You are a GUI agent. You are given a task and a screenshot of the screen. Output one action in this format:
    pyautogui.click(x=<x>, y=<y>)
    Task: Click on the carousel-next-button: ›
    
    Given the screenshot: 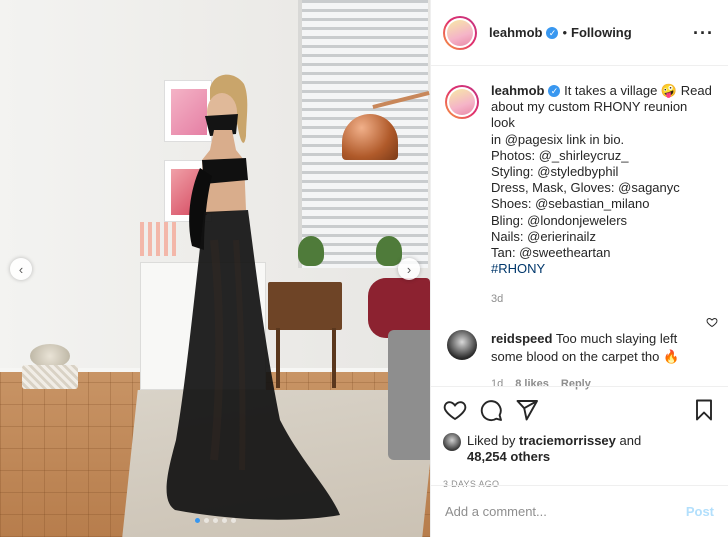 What is the action you would take?
    pyautogui.click(x=409, y=269)
    